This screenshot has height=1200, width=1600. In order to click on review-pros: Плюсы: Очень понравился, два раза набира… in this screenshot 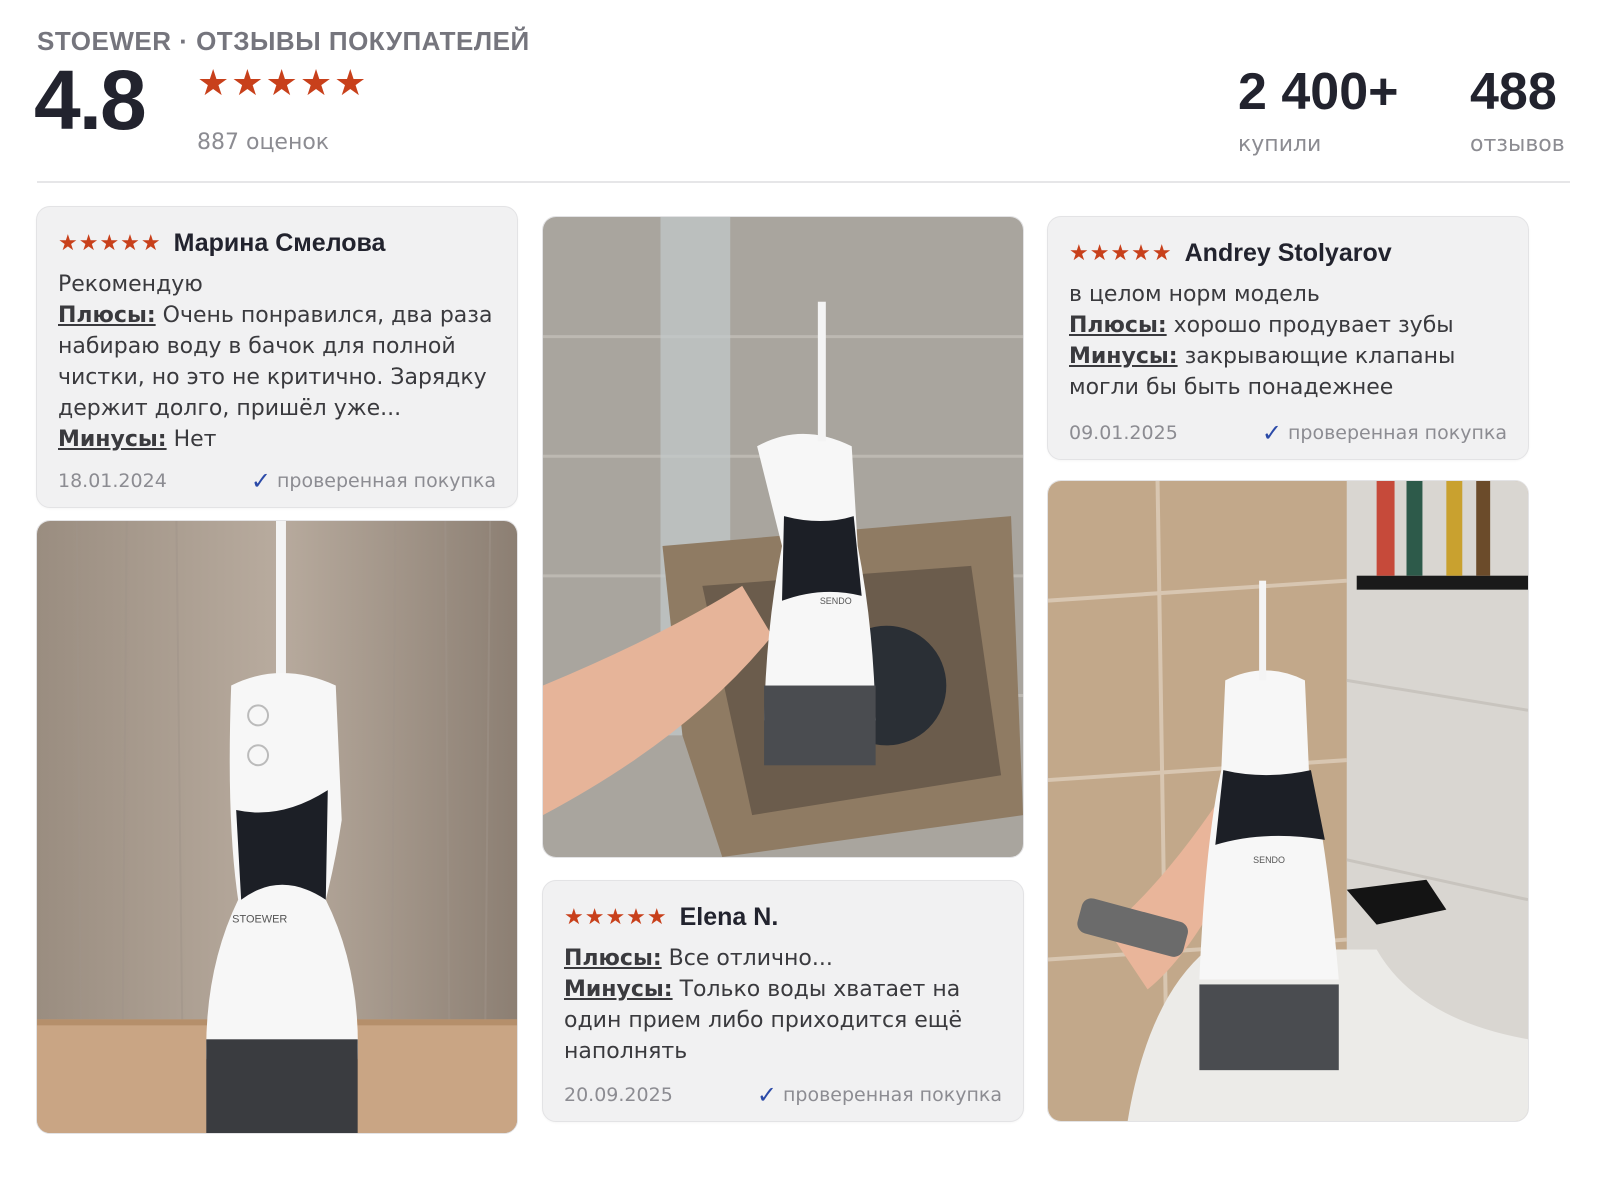, I will do `click(277, 362)`.